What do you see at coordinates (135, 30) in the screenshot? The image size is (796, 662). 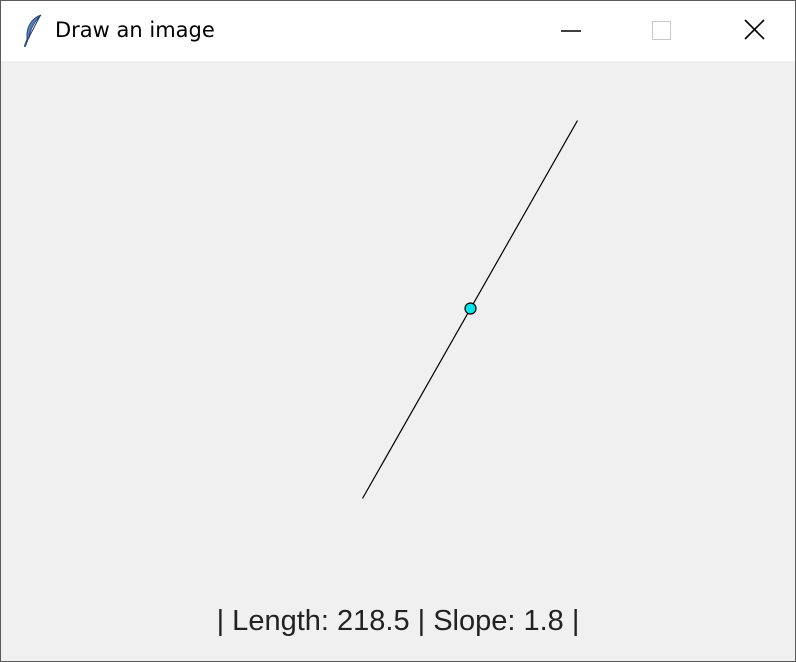 I see `window-title: Draw an image` at bounding box center [135, 30].